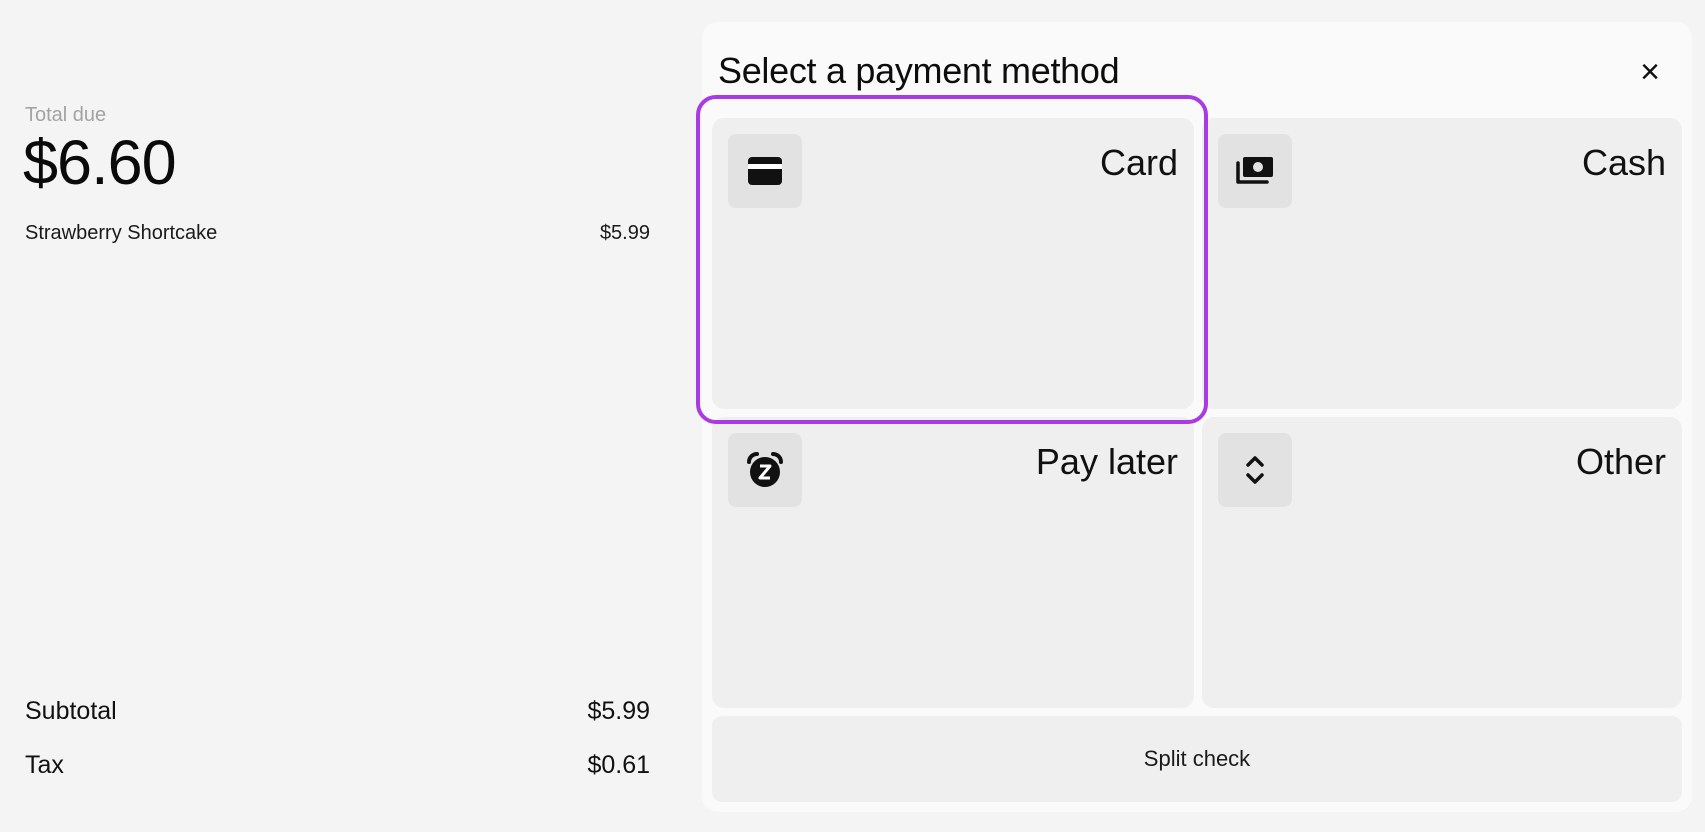 The width and height of the screenshot is (1705, 832). I want to click on close-icon: ×, so click(1650, 71).